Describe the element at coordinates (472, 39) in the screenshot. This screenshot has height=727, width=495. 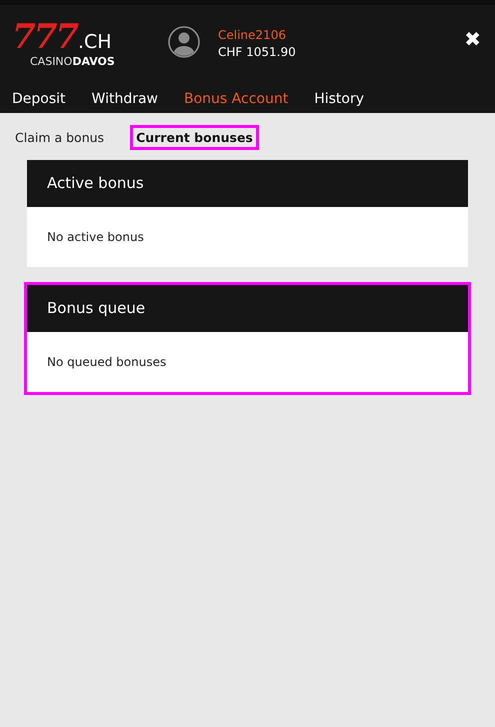
I see `close-button: ✖` at that location.